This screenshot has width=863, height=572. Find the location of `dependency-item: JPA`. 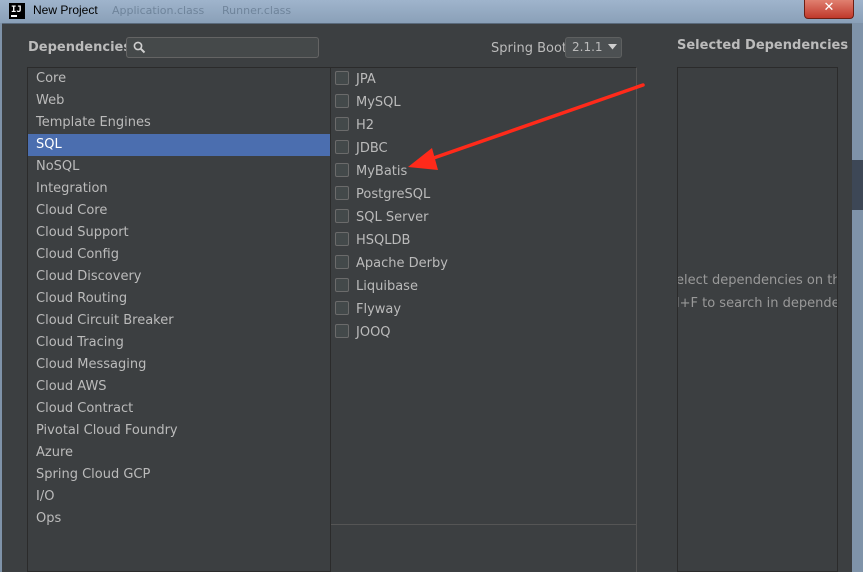

dependency-item: JPA is located at coordinates (355, 80).